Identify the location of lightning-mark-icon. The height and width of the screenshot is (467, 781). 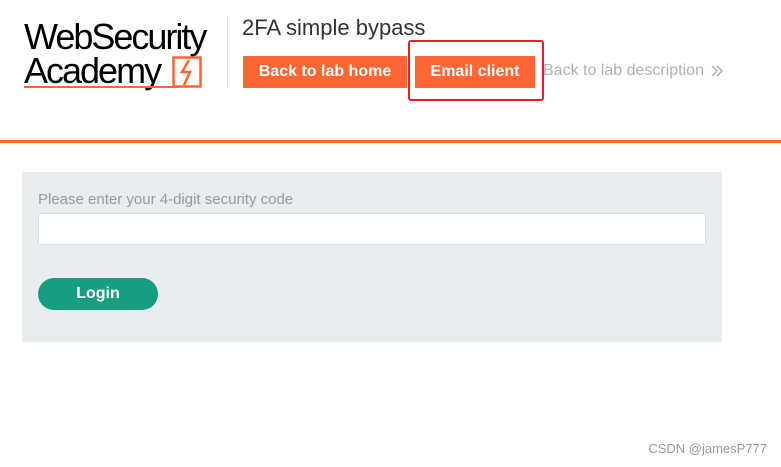
(187, 72).